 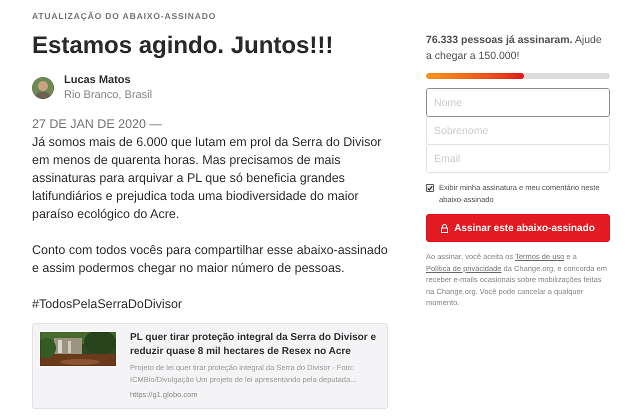 What do you see at coordinates (43, 87) in the screenshot?
I see `avatar-icon` at bounding box center [43, 87].